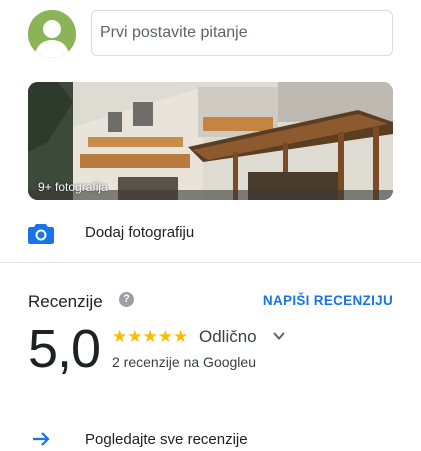 The height and width of the screenshot is (451, 421). I want to click on add-photo-label: Dodaj fotografiju, so click(140, 232).